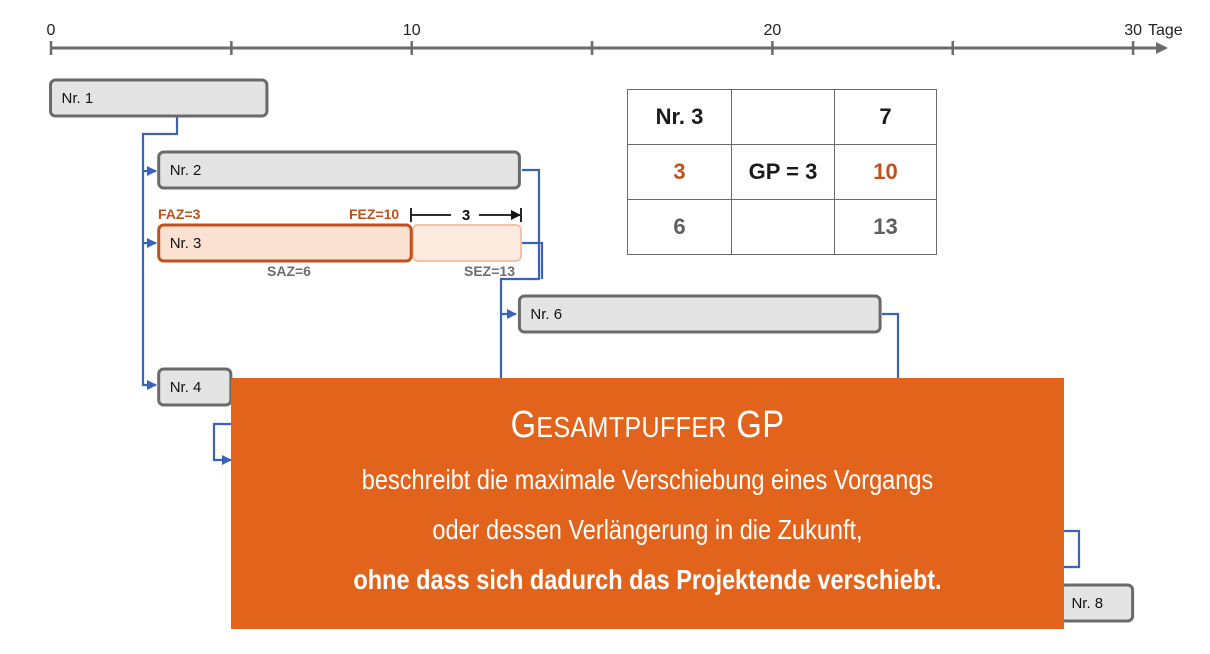 The height and width of the screenshot is (654, 1210). Describe the element at coordinates (1072, 549) in the screenshot. I see `connector-to-nr8` at that location.